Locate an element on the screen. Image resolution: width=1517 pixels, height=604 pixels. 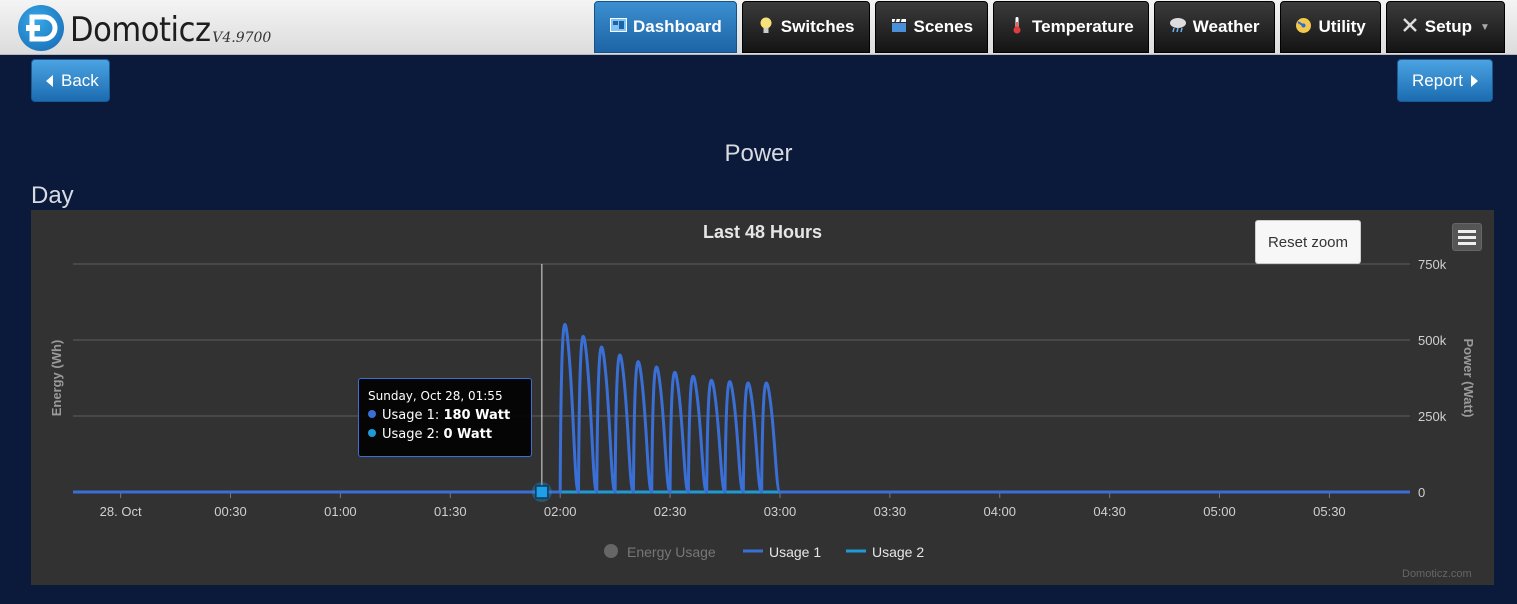
tooltip-series-value: 180 Watt is located at coordinates (477, 415).